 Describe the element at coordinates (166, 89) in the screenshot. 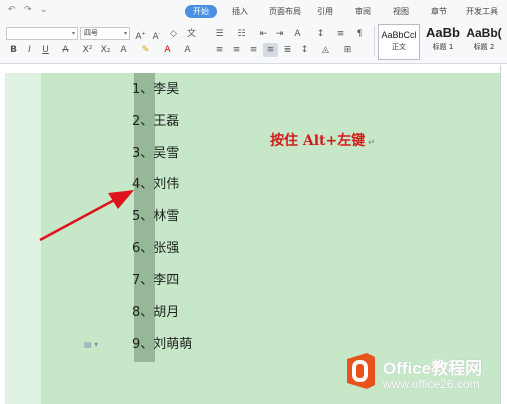

I see `list-name: 李昊` at that location.